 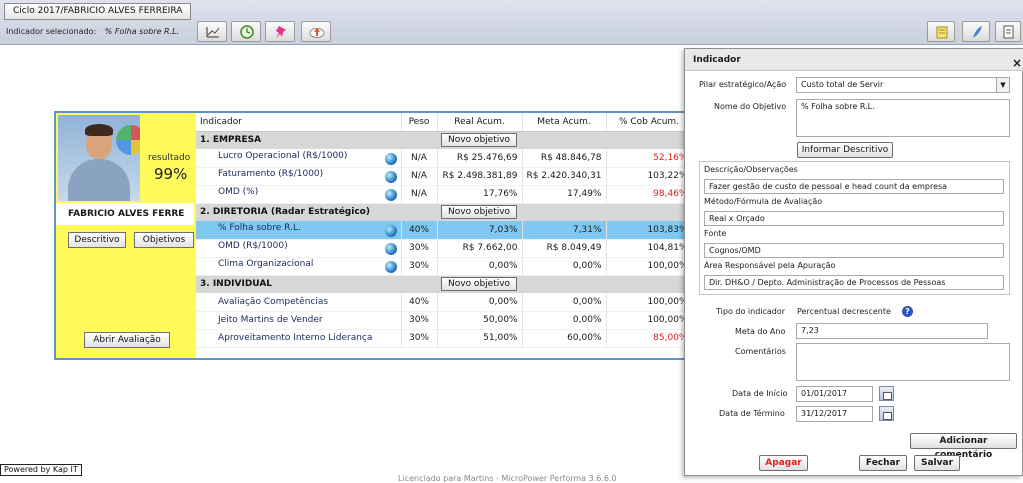 What do you see at coordinates (480, 338) in the screenshot?
I see `cell-real: 51,00%` at bounding box center [480, 338].